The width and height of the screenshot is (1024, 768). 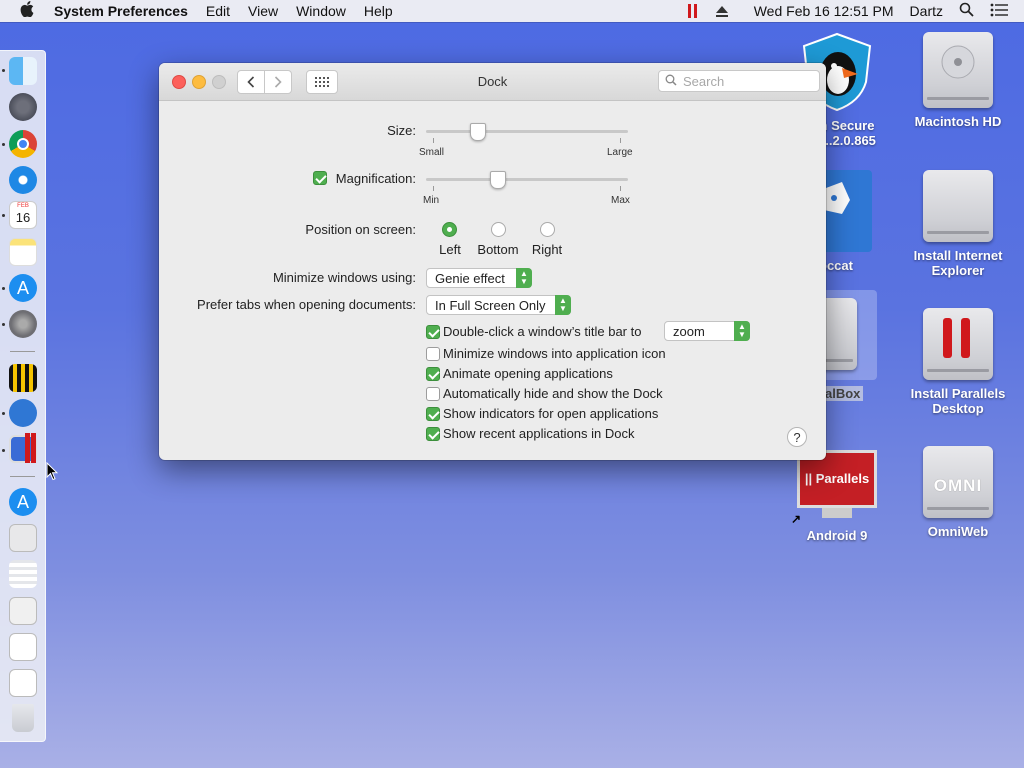 I want to click on recent-doc-stack-icon, so click(x=23, y=647).